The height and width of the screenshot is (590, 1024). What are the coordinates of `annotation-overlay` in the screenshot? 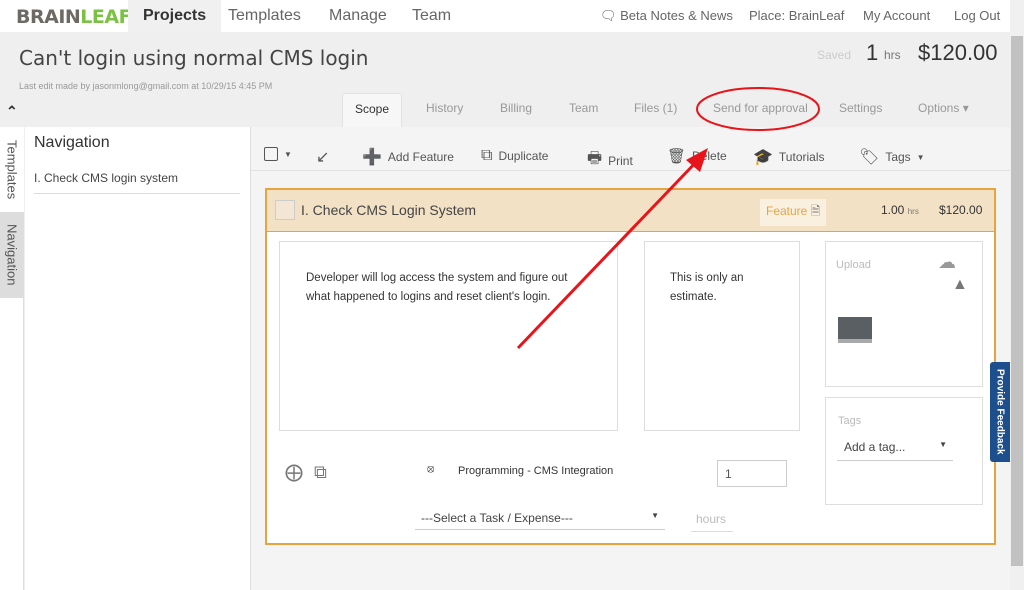 It's located at (668, 218).